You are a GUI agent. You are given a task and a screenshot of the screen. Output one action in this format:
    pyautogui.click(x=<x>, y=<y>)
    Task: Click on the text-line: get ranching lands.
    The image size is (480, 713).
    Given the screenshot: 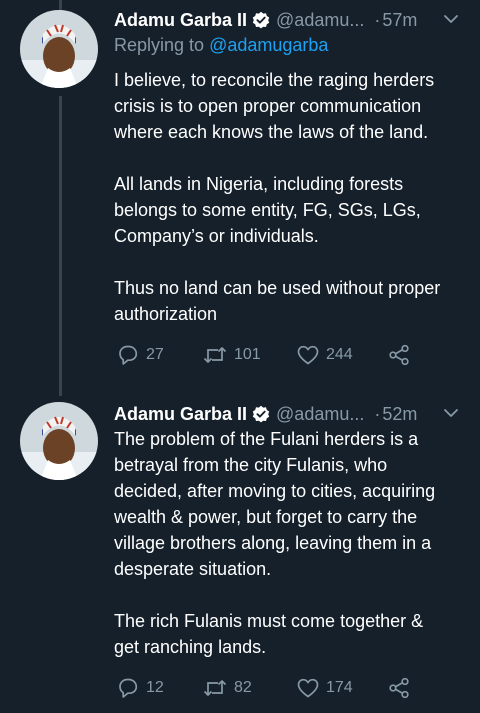 What is the action you would take?
    pyautogui.click(x=190, y=647)
    